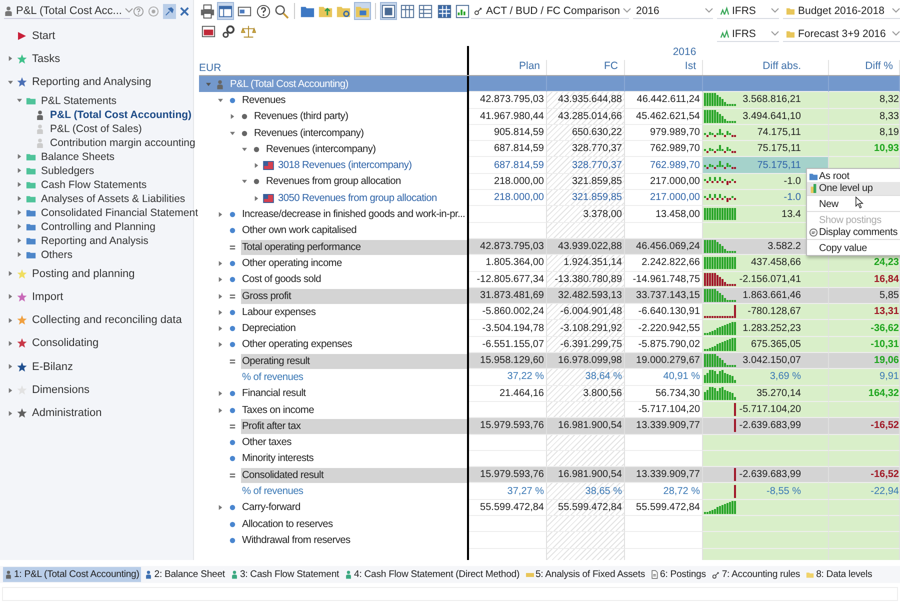 This screenshot has height=605, width=900. Describe the element at coordinates (354, 492) in the screenshot. I see `row-label: % of revenues` at that location.